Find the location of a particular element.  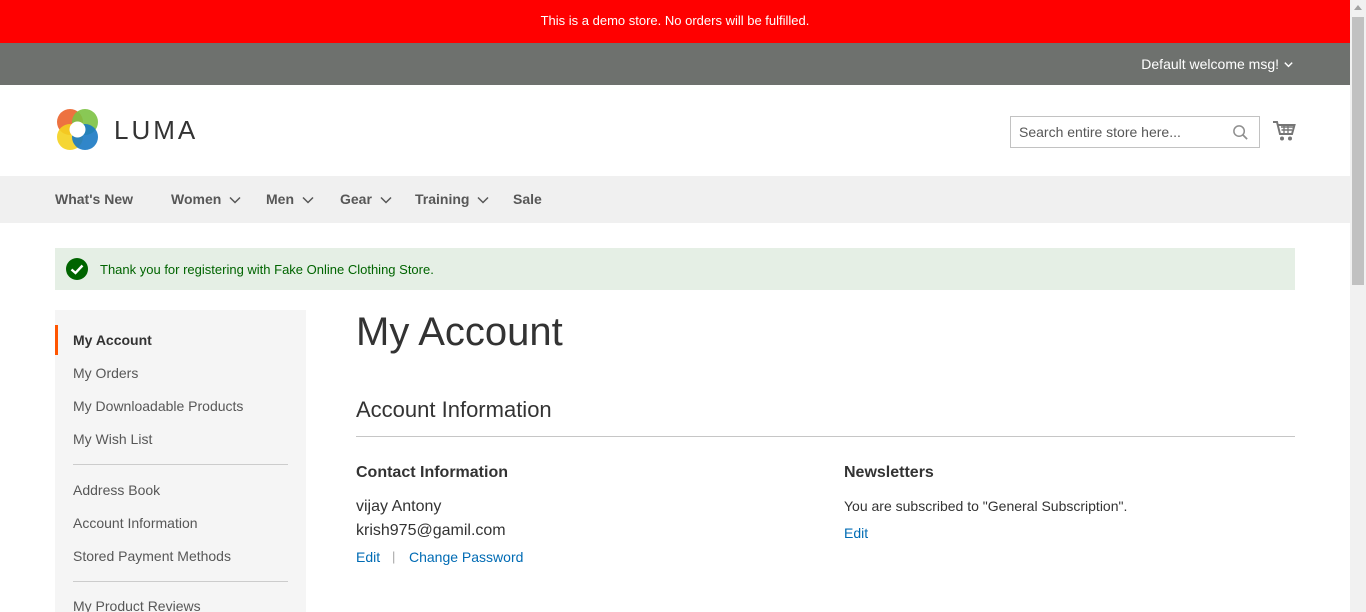

nav-label: Gear is located at coordinates (356, 199).